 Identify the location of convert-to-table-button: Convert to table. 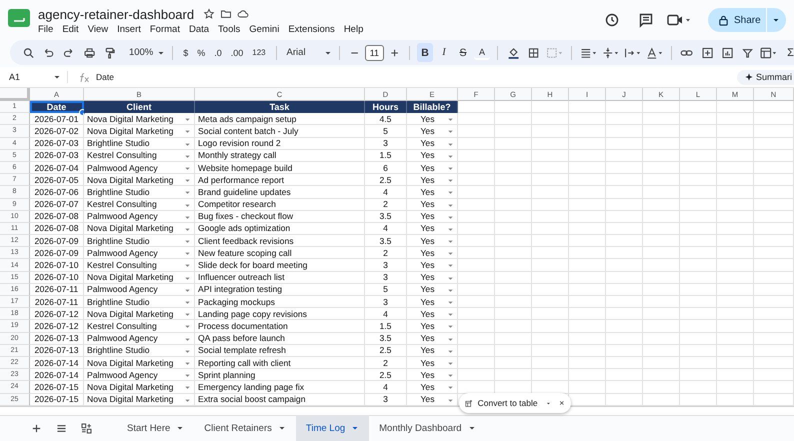
(508, 403).